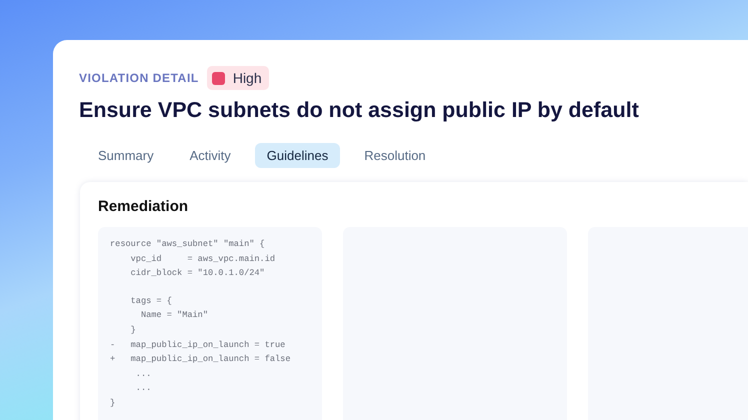 The image size is (748, 420). I want to click on tab: Summary, so click(126, 155).